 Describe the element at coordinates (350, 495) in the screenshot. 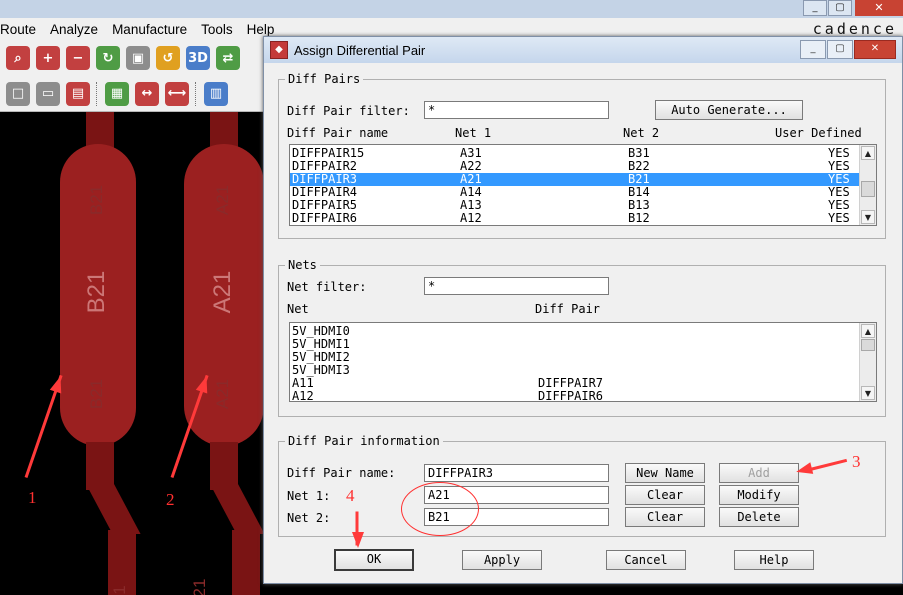

I see `annotation-number: 4` at that location.